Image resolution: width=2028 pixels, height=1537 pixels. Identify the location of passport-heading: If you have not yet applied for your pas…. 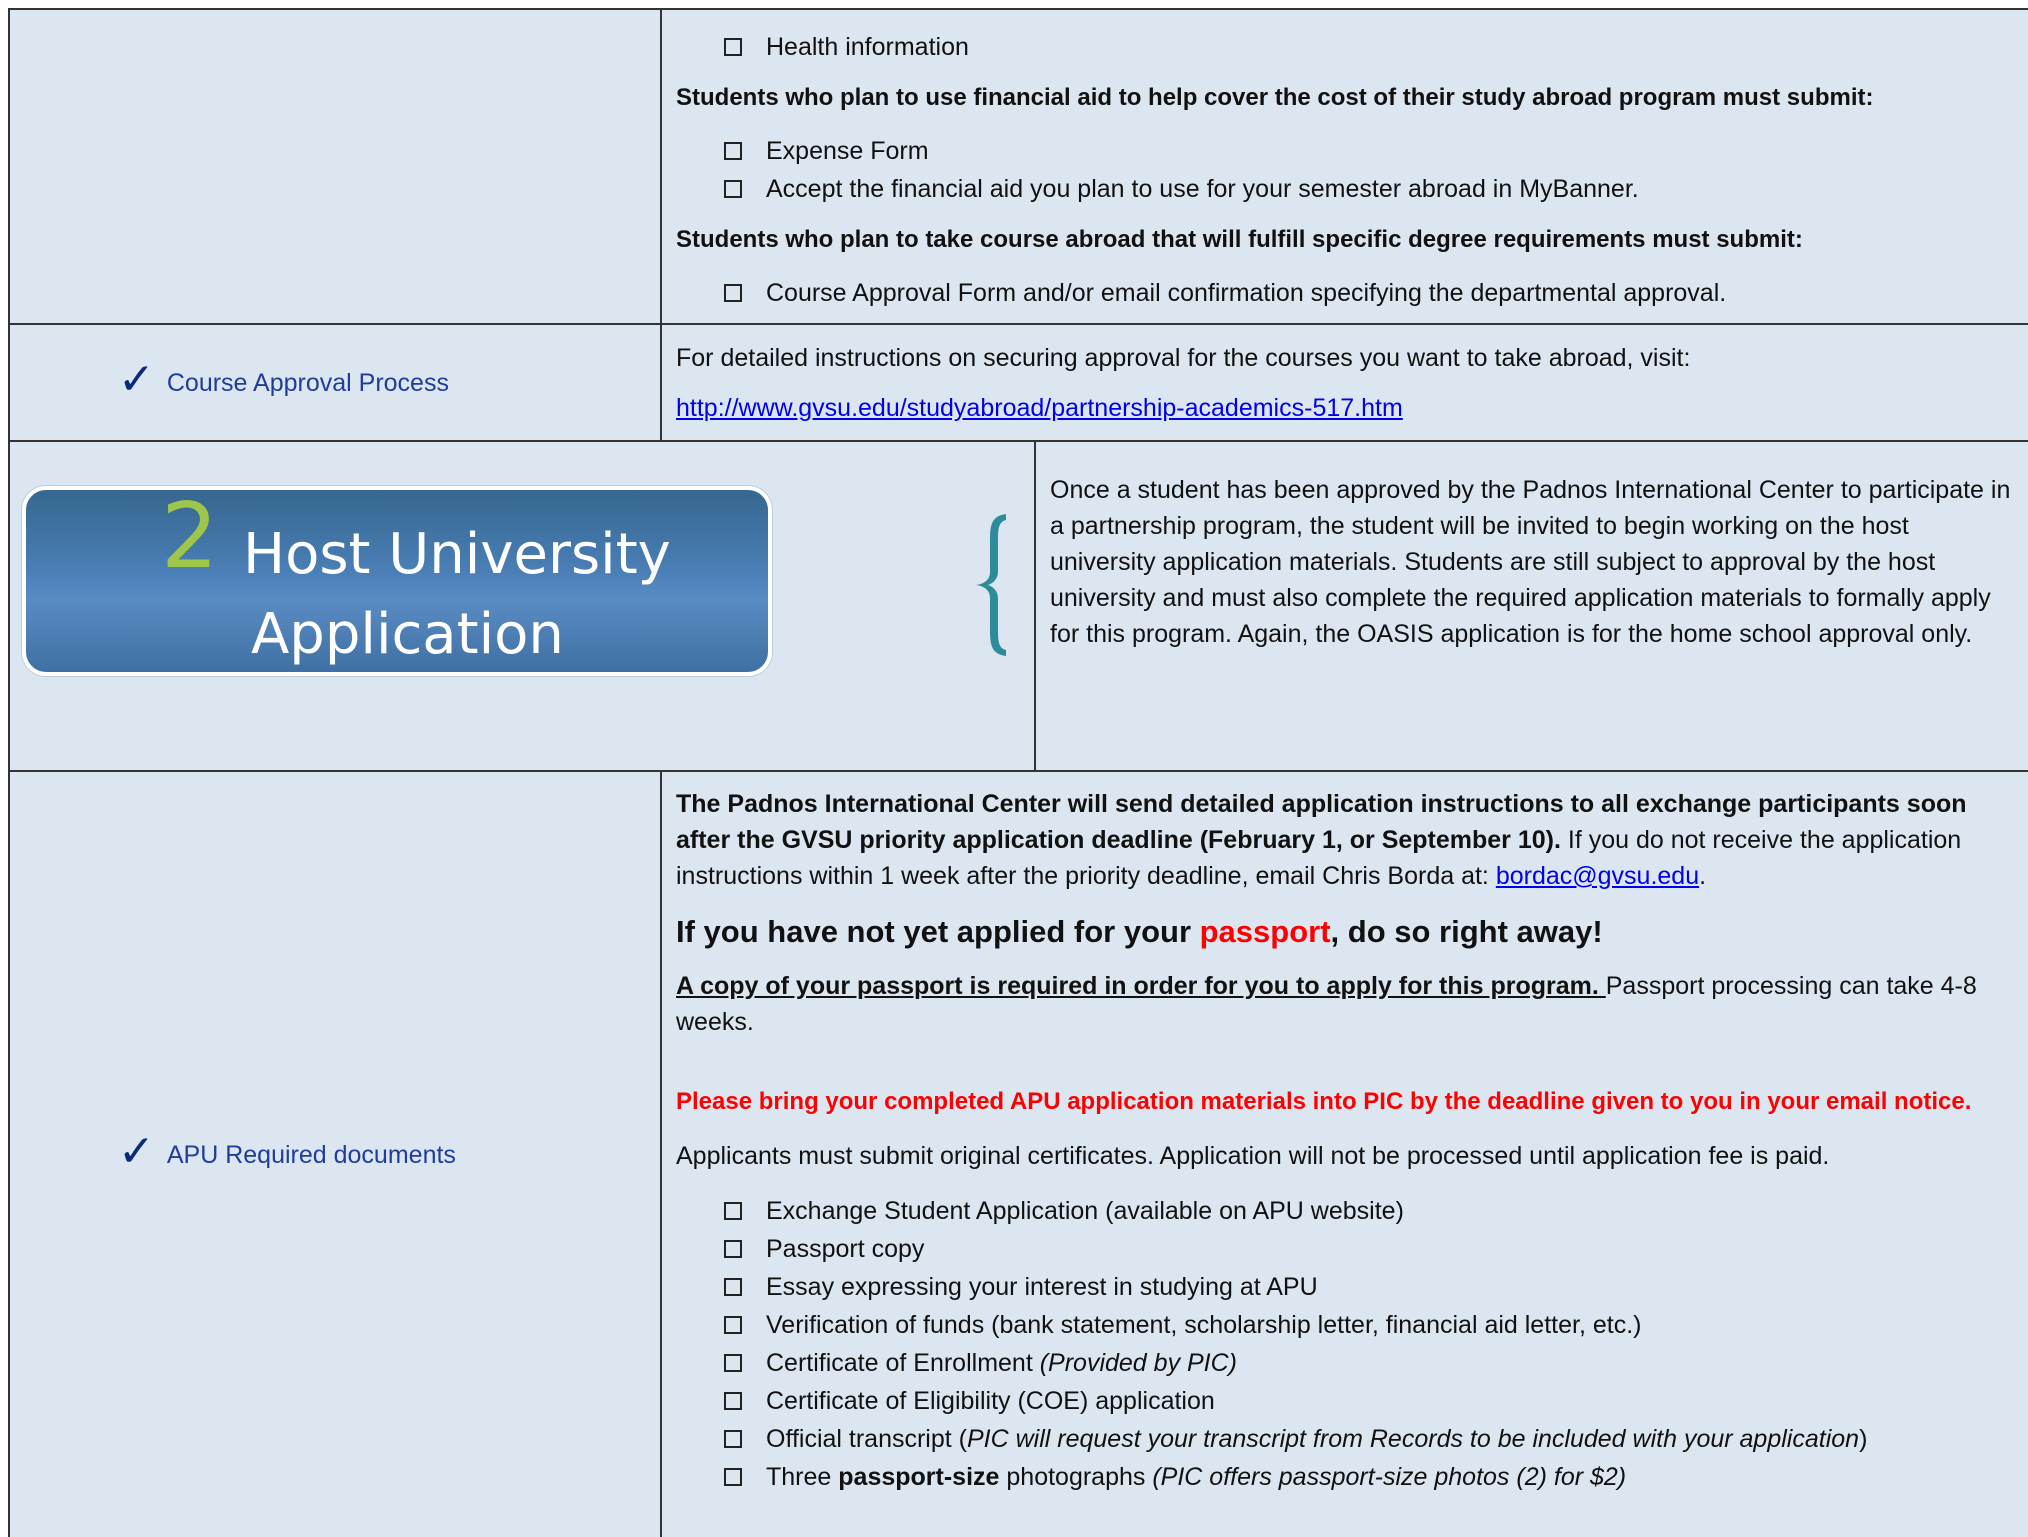
(1346, 932).